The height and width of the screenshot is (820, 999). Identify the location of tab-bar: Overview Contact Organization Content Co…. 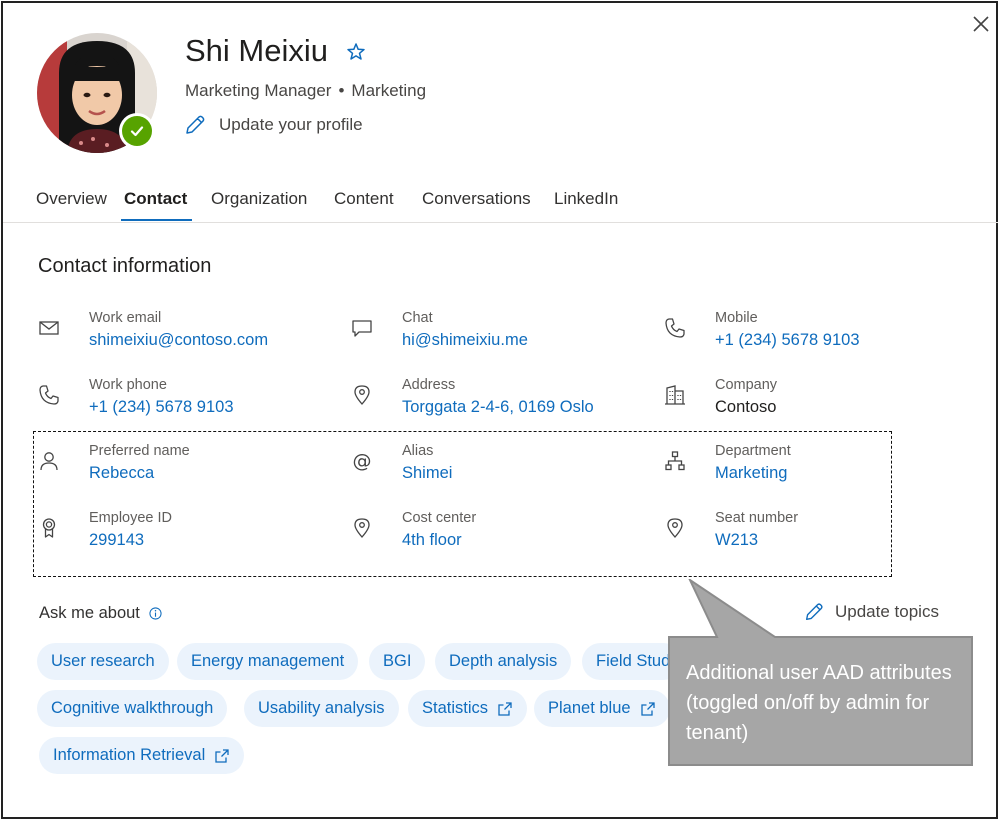
(500, 201).